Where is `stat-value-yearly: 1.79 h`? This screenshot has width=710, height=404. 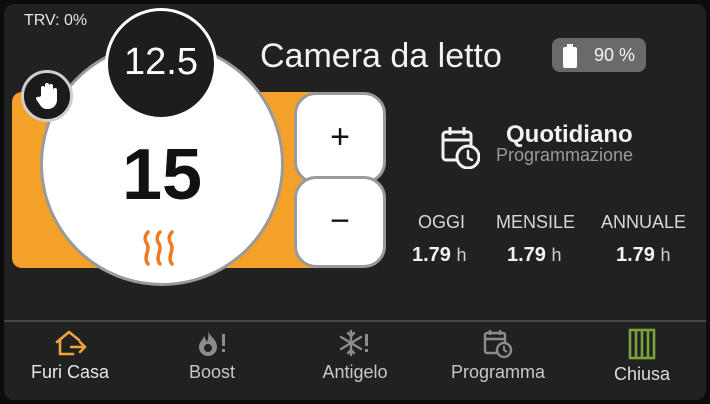 stat-value-yearly: 1.79 h is located at coordinates (643, 255).